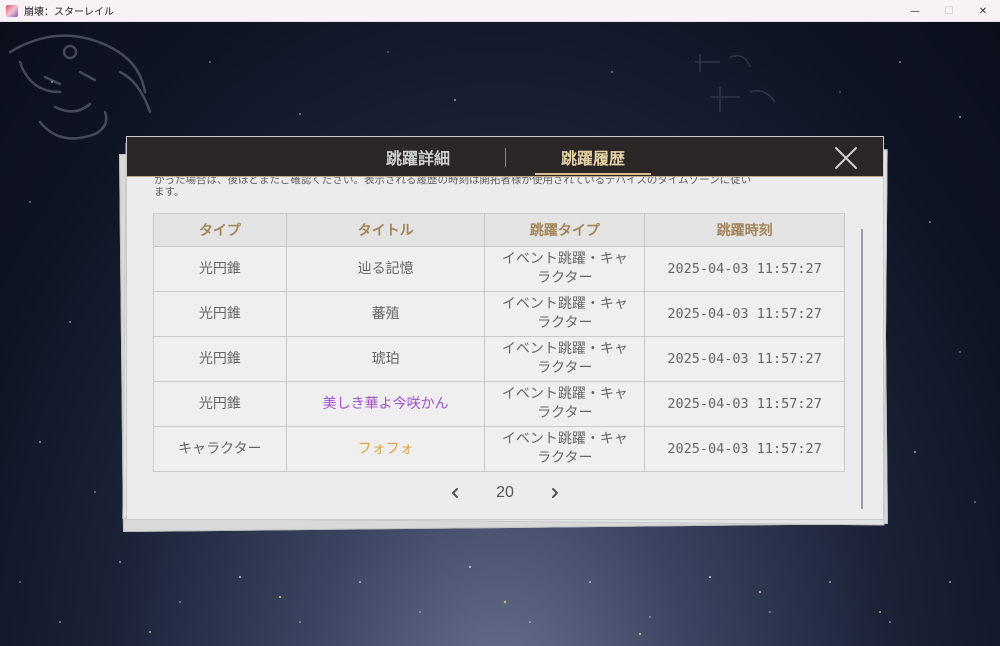 This screenshot has height=646, width=1000. I want to click on prev-page-button, so click(455, 493).